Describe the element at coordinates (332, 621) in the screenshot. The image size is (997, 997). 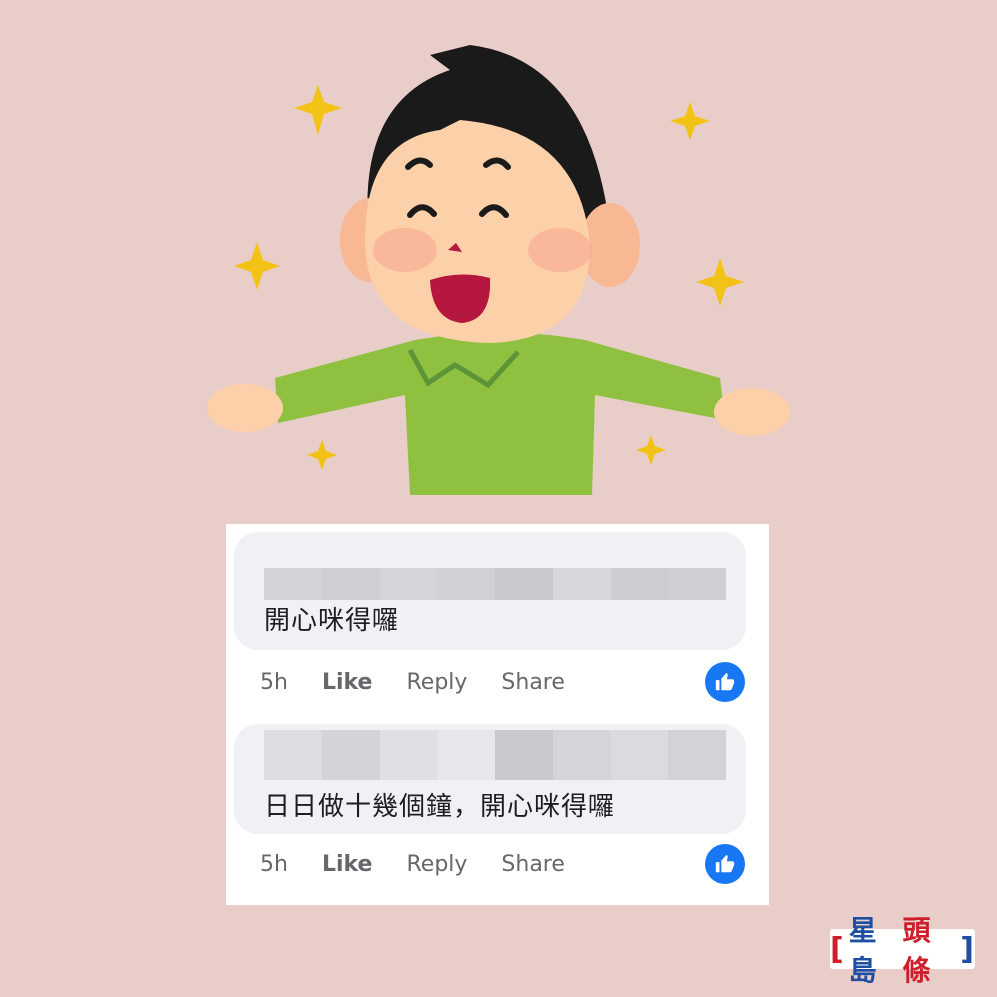
I see `comment-text: 開心咪得囉` at that location.